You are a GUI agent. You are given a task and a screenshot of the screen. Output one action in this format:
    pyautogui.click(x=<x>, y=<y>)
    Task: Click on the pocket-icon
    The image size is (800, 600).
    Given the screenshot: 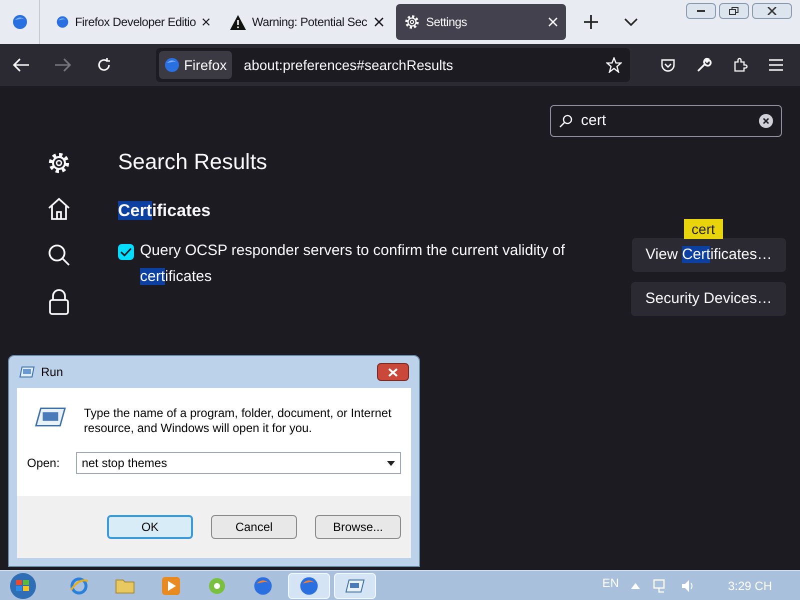 What is the action you would take?
    pyautogui.click(x=668, y=65)
    